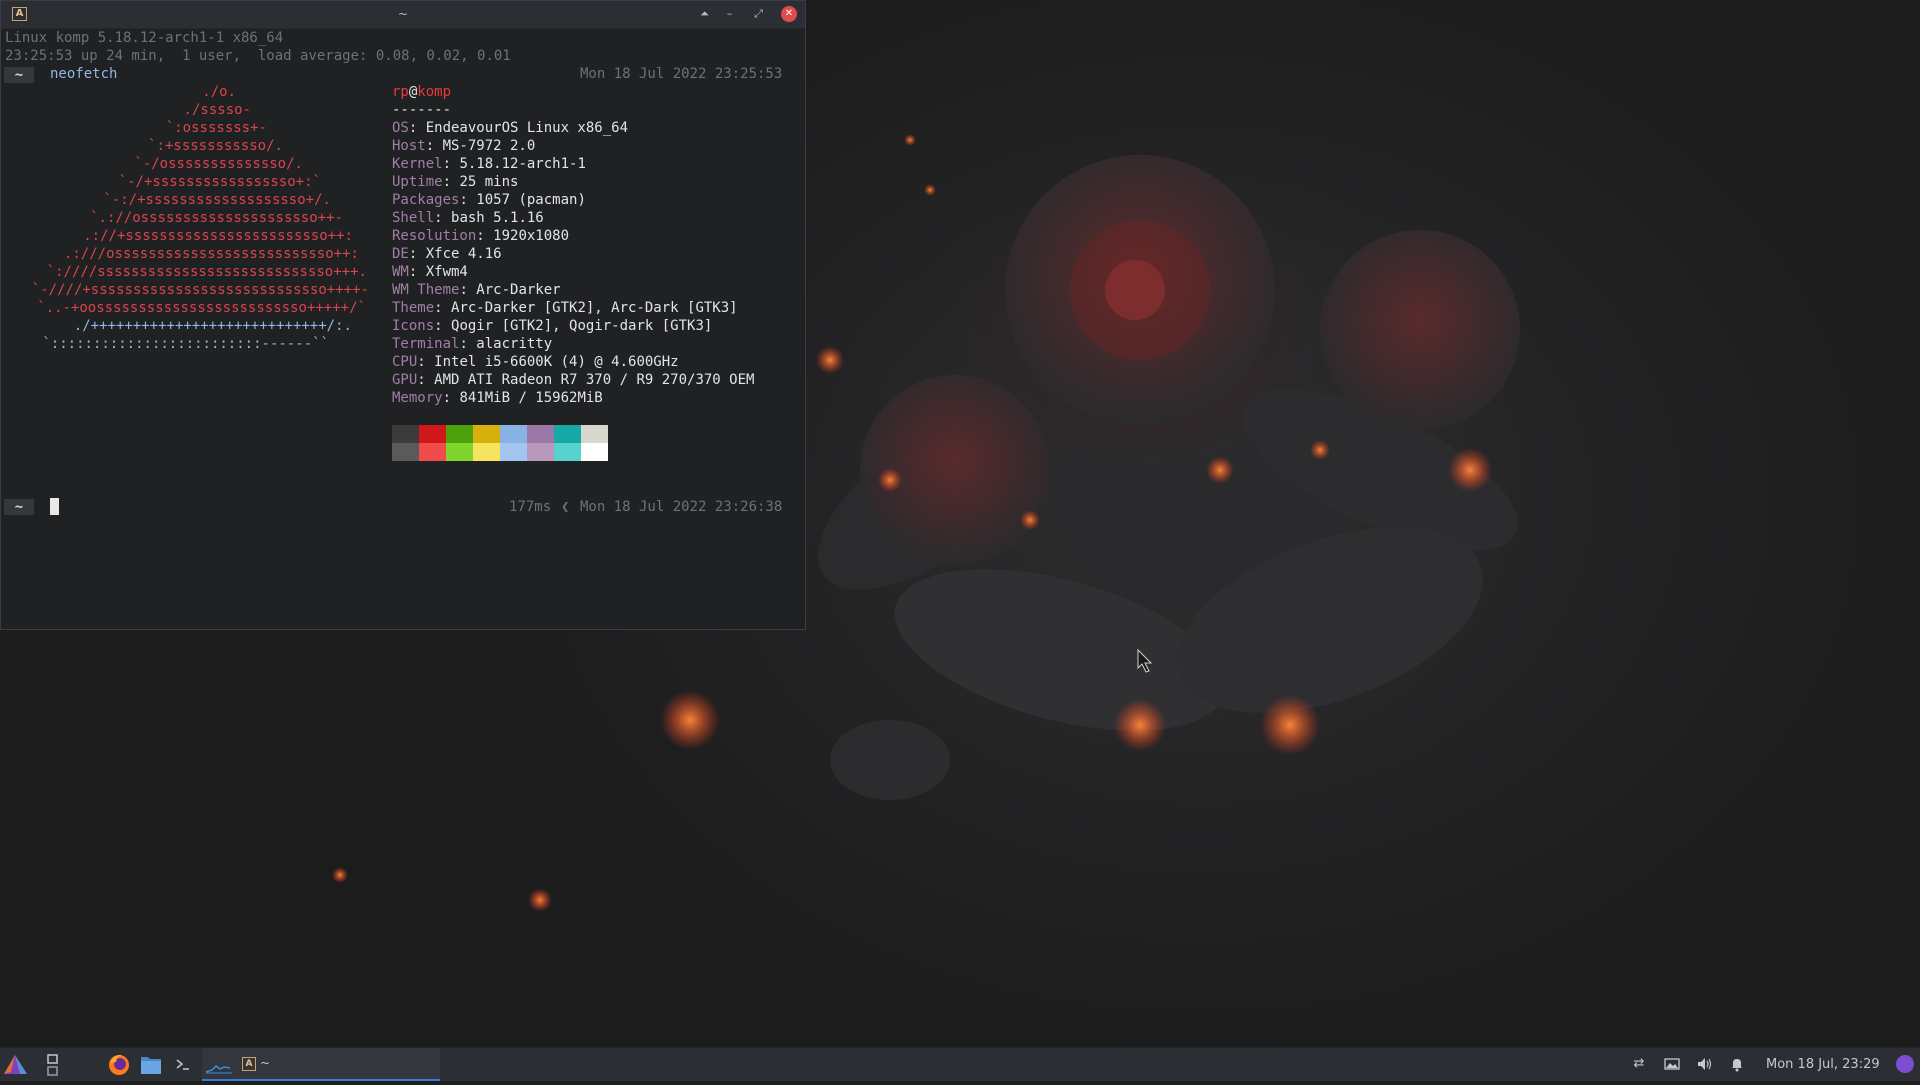 The image size is (1920, 1085). I want to click on info-row: Uptime: 25 mins, so click(455, 182).